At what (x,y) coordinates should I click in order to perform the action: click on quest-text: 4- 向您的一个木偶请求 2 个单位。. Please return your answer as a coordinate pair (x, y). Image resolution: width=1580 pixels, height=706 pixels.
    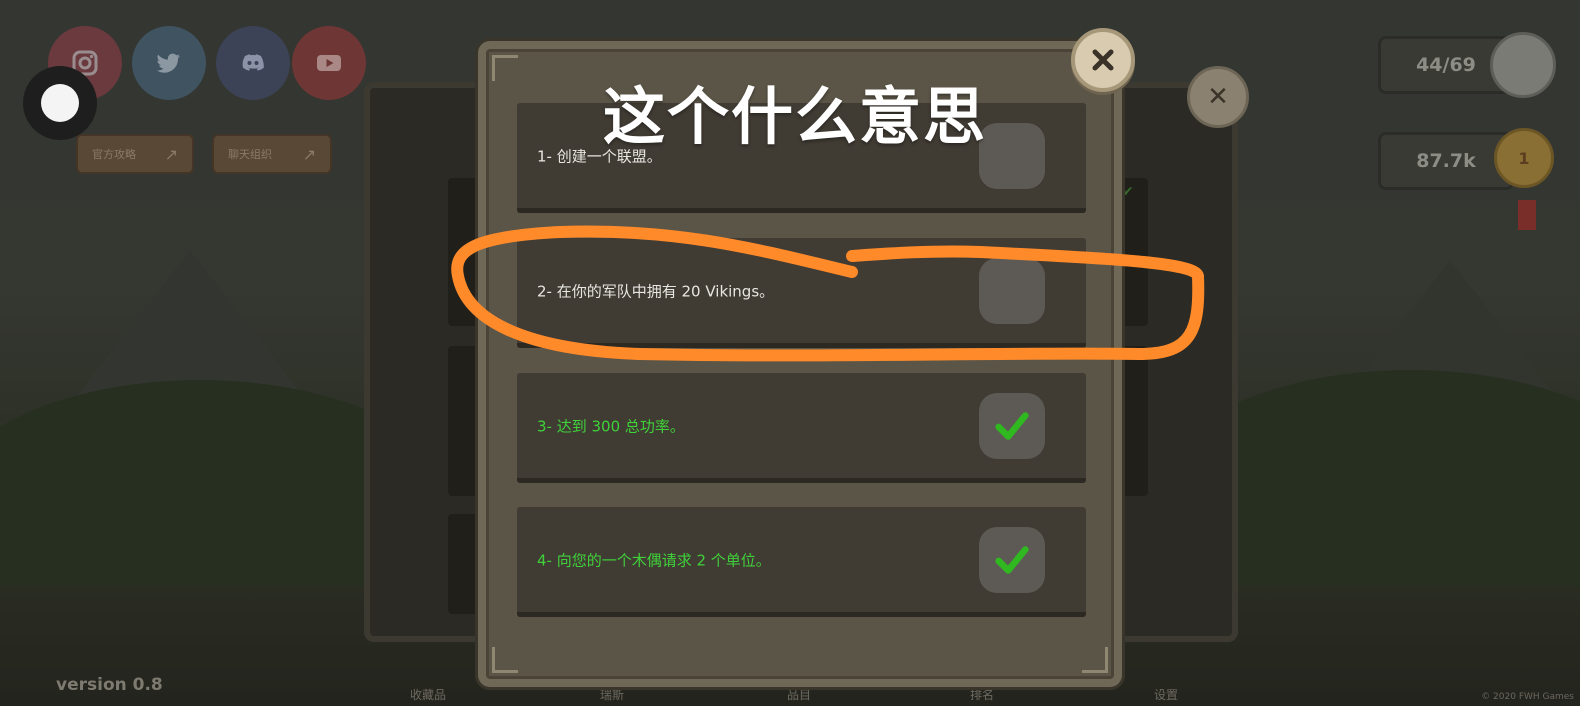
    Looking at the image, I should click on (654, 560).